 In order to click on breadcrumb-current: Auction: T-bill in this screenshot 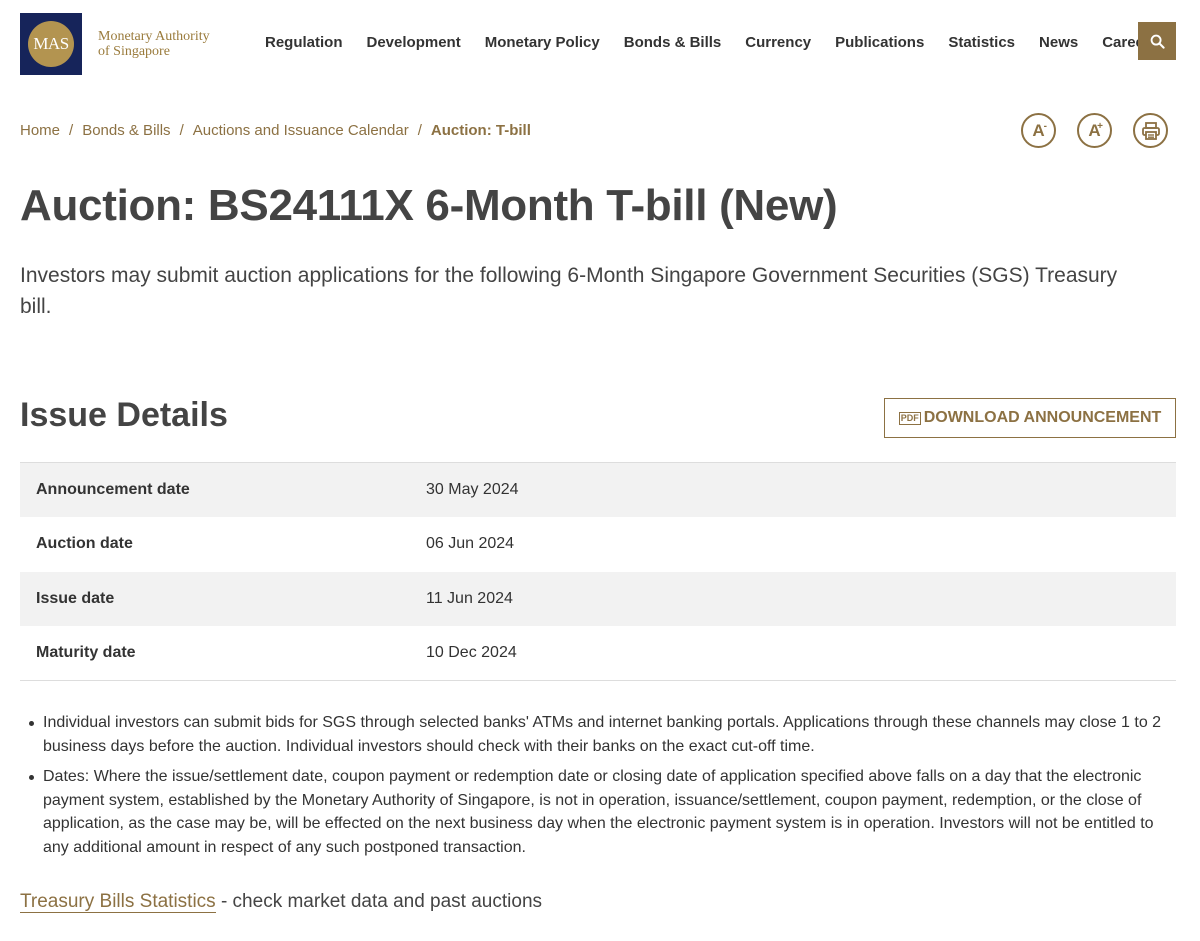, I will do `click(480, 130)`.